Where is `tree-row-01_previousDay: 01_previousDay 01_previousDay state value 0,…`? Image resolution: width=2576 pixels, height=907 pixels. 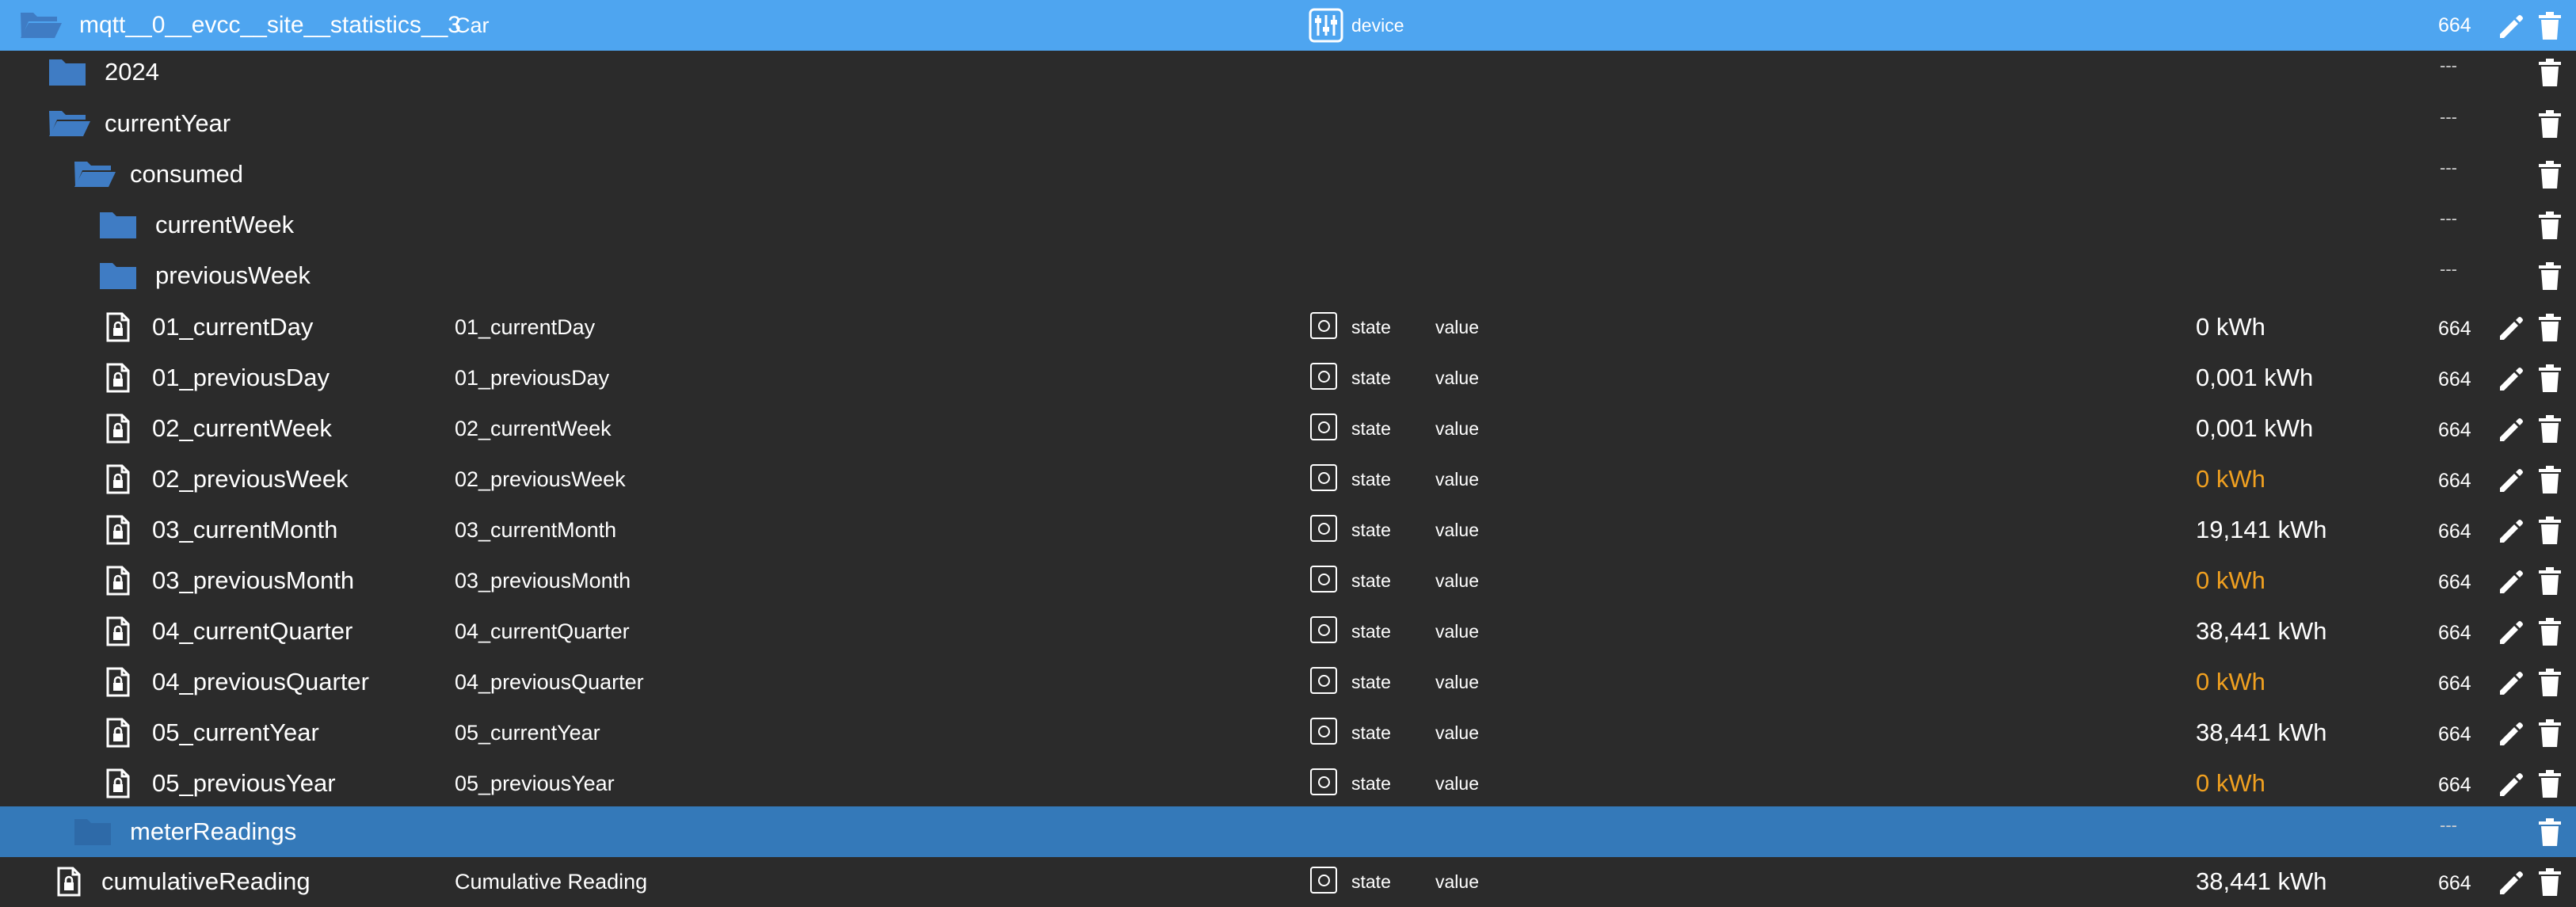 tree-row-01_previousDay: 01_previousDay 01_previousDay state value 0,… is located at coordinates (1288, 378).